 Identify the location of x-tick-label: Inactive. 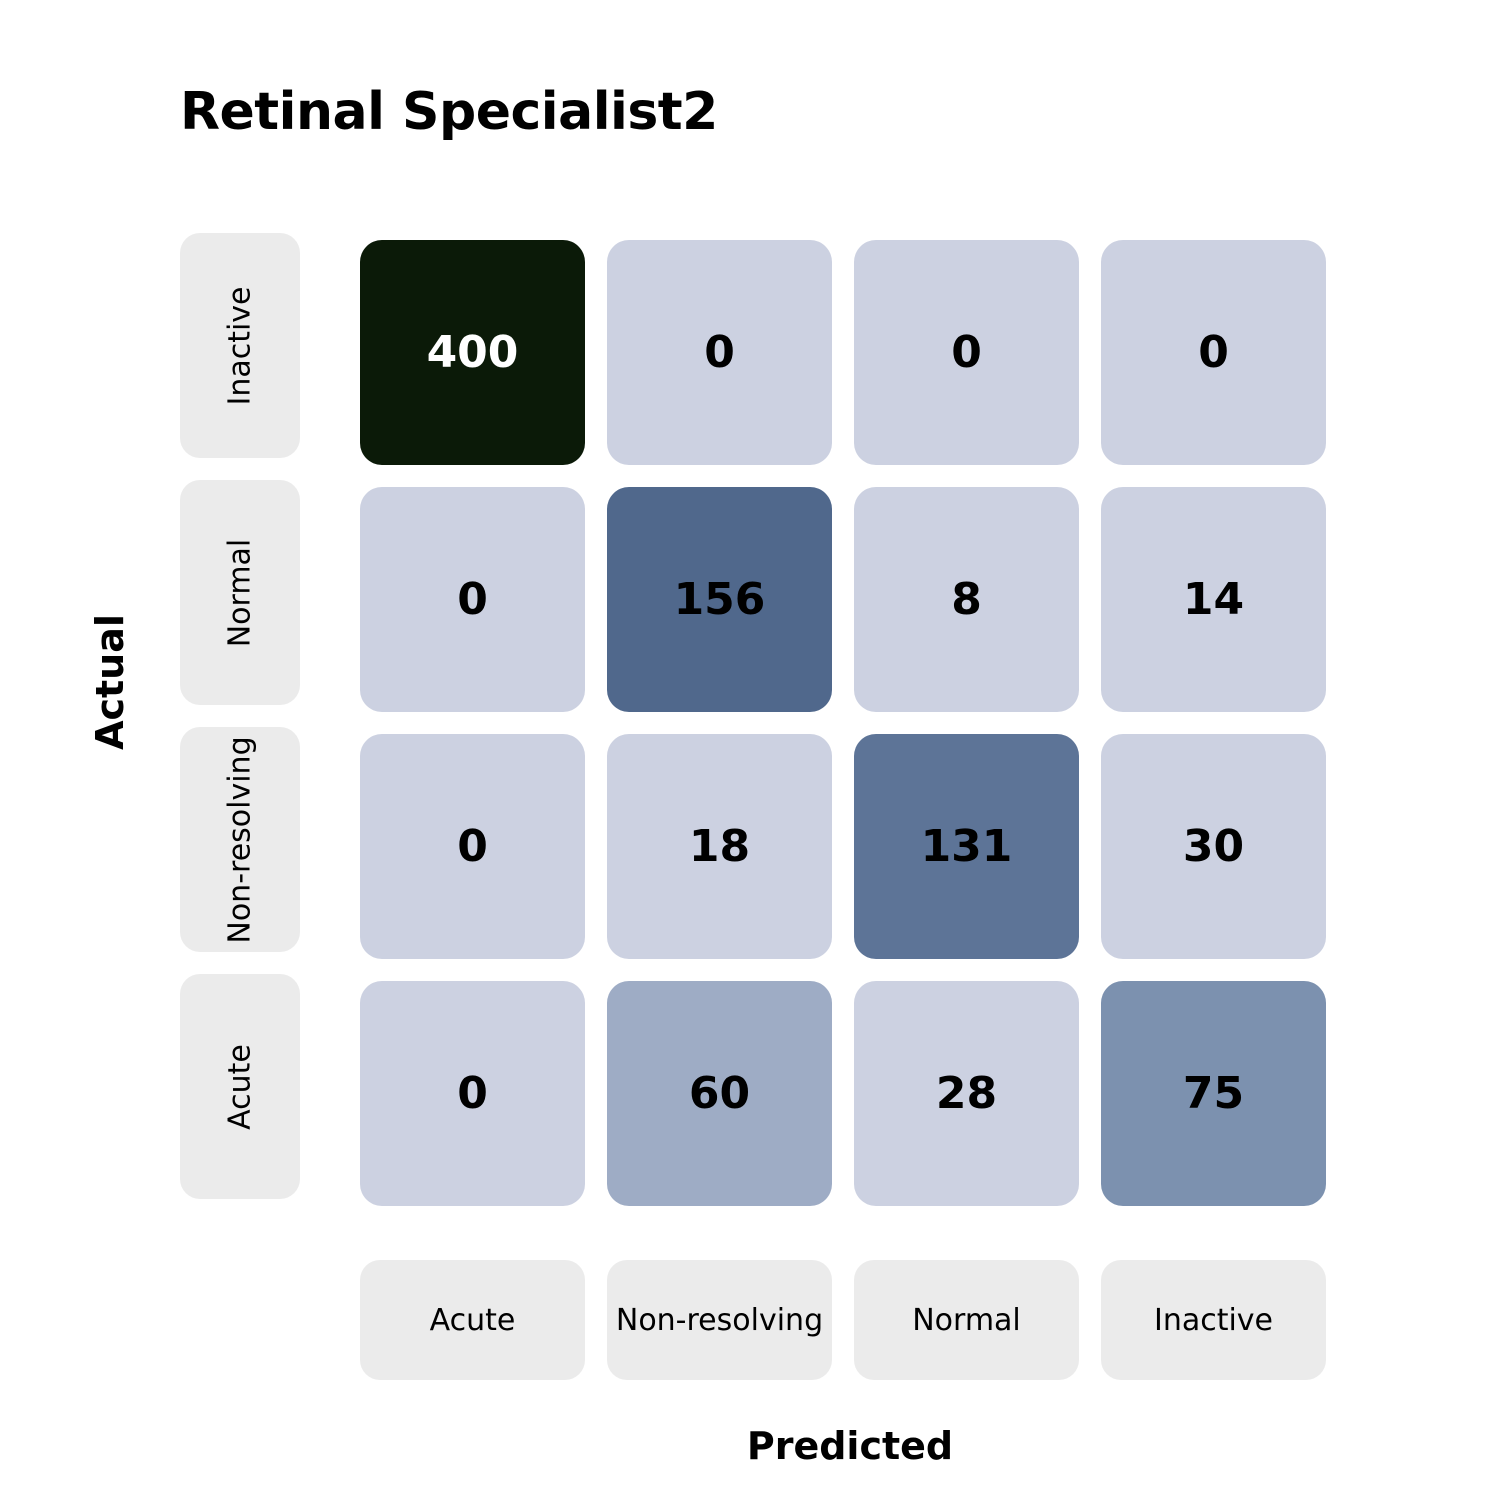
(1213, 1320).